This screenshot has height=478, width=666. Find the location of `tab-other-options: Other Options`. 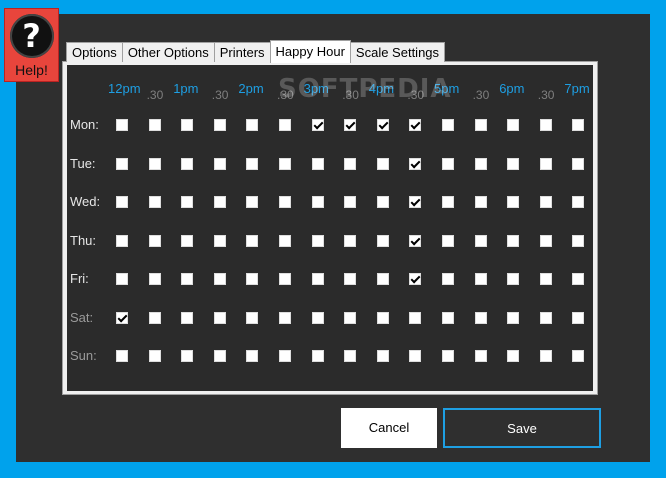

tab-other-options: Other Options is located at coordinates (168, 52).